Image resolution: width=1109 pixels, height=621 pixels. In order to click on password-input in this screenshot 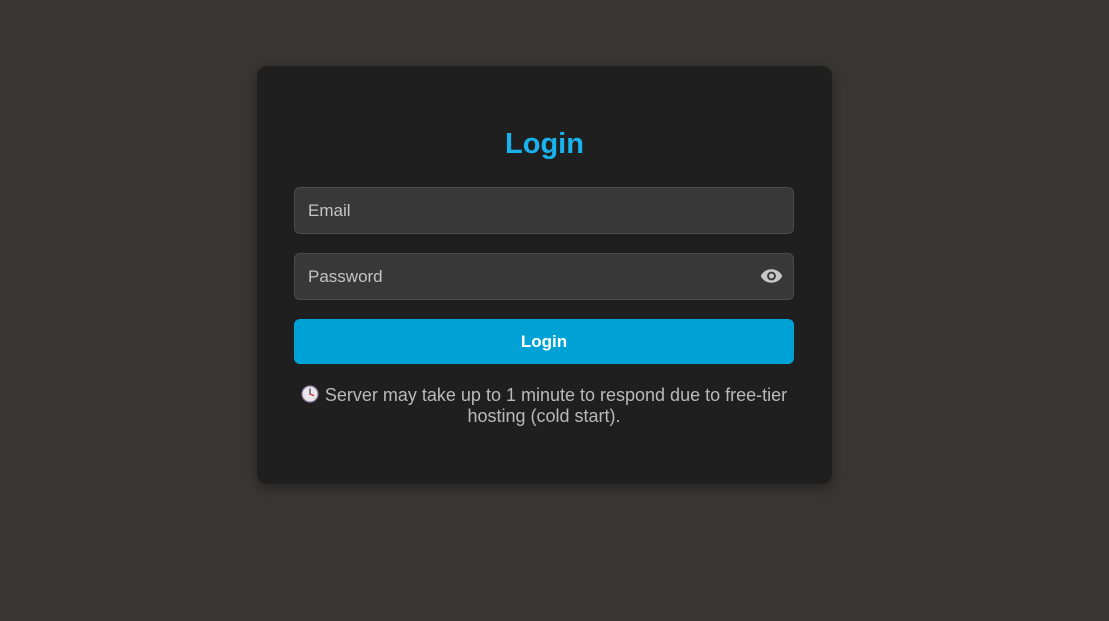, I will do `click(544, 276)`.